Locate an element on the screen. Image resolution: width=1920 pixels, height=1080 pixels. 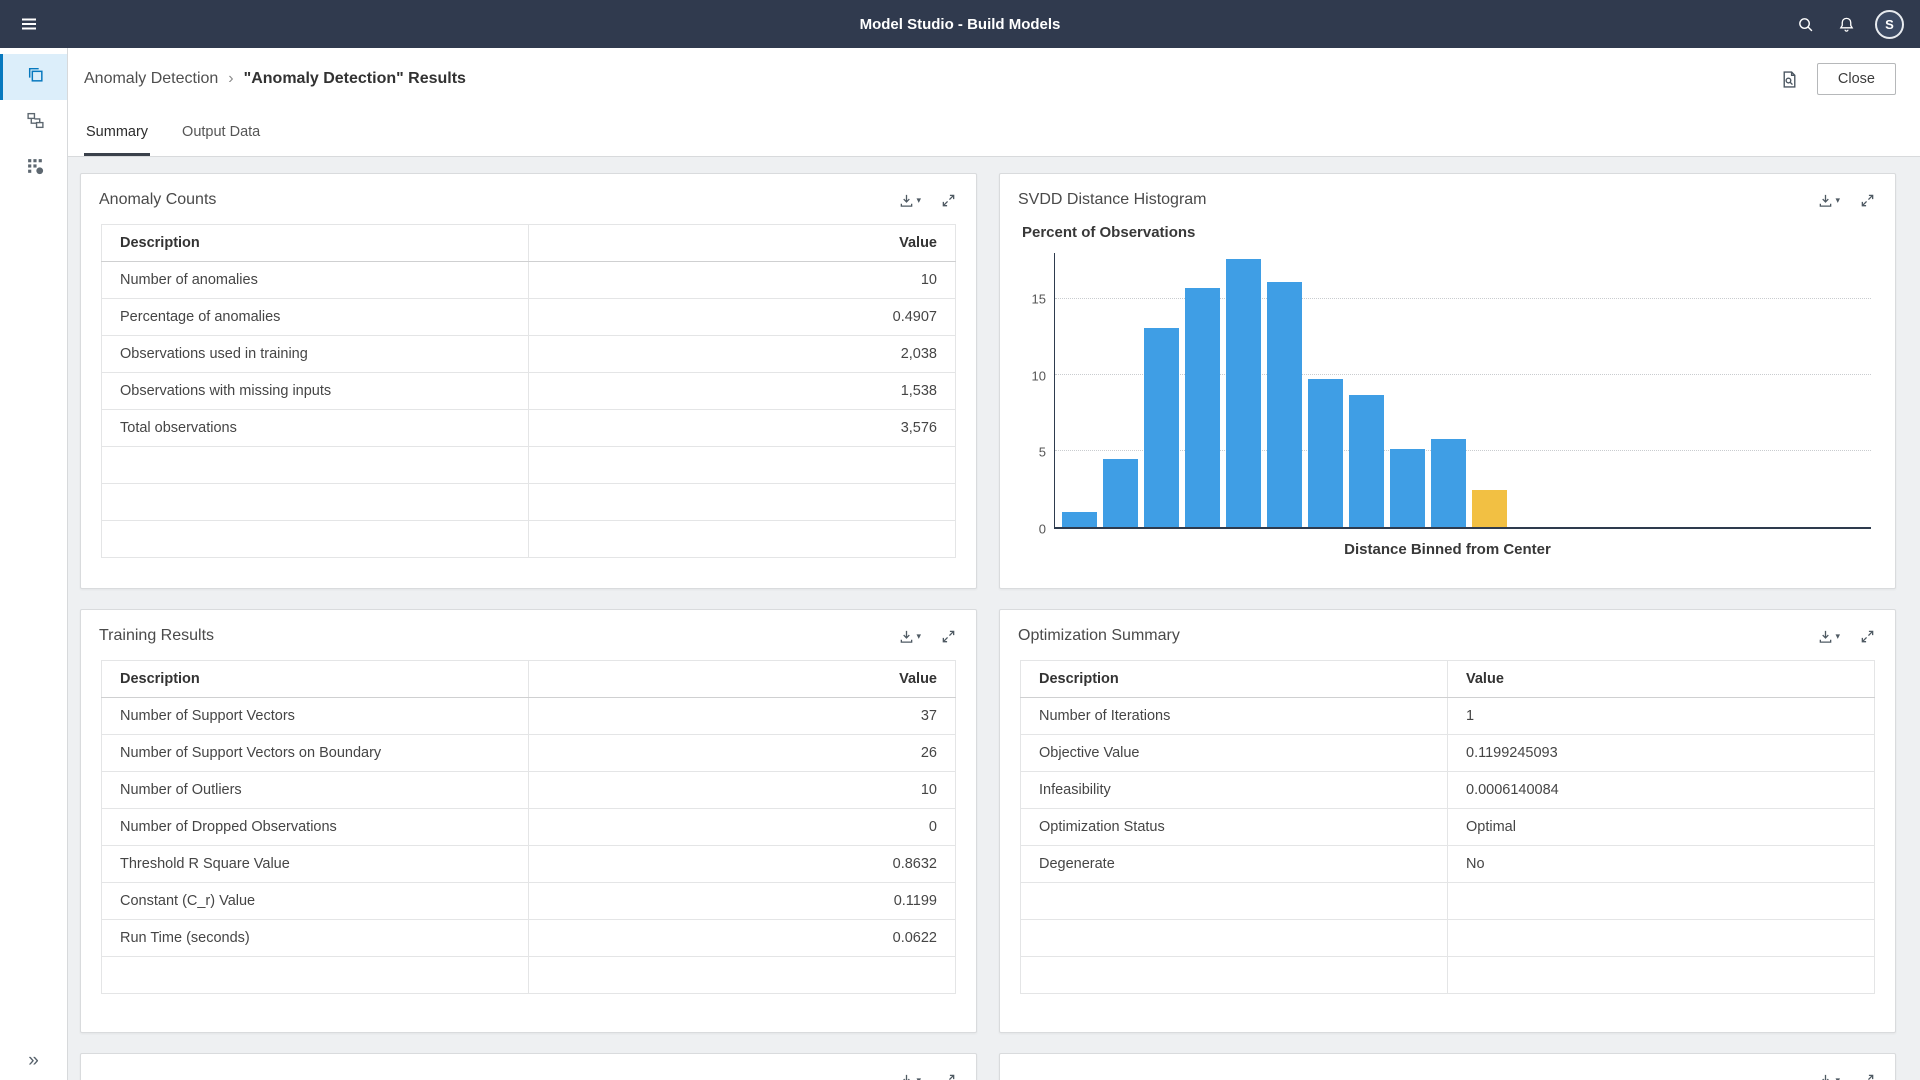
cell-value: 0.8632 is located at coordinates (742, 864).